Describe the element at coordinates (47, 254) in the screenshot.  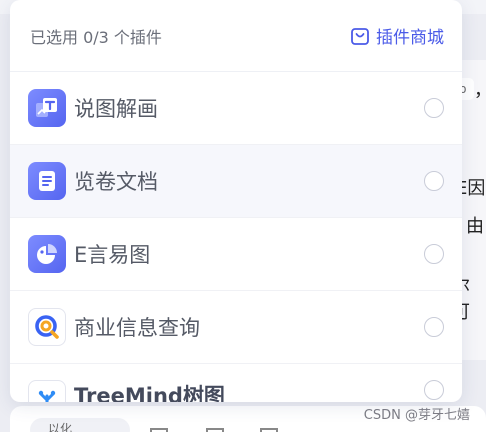
I see `pie-chart-icon` at that location.